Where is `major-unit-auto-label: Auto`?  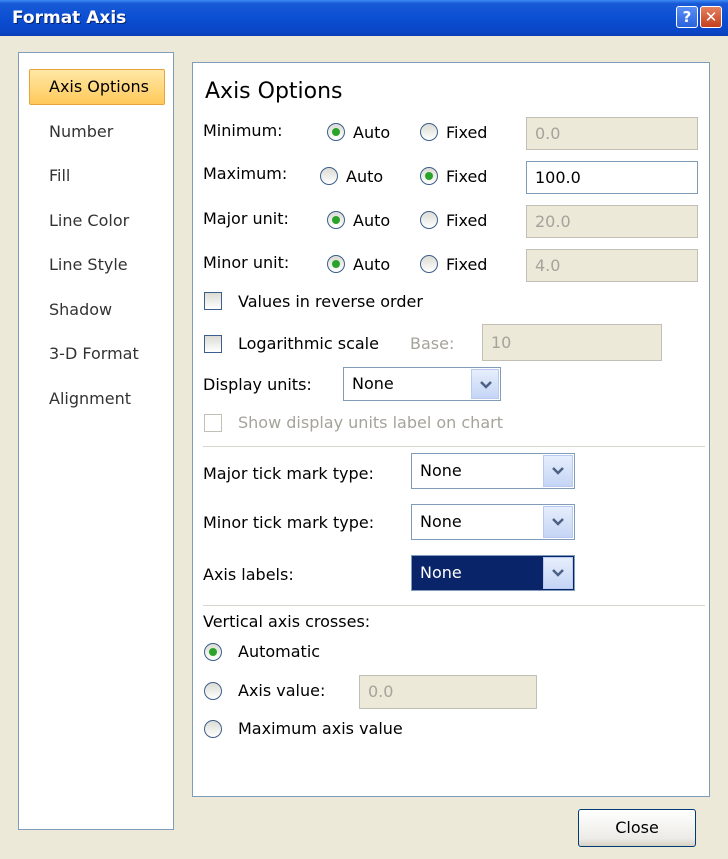
major-unit-auto-label: Auto is located at coordinates (372, 220).